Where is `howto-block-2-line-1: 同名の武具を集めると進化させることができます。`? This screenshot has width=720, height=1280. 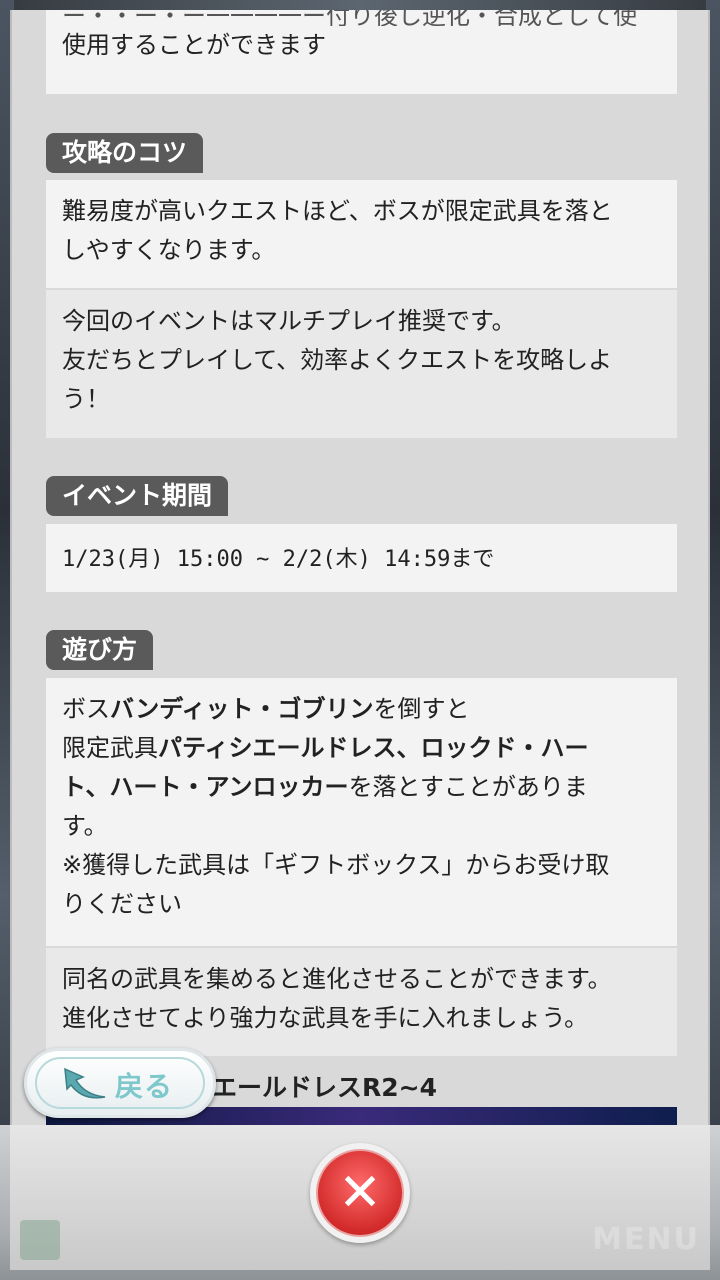 howto-block-2-line-1: 同名の武具を集めると進化させることができます。 is located at coordinates (337, 979).